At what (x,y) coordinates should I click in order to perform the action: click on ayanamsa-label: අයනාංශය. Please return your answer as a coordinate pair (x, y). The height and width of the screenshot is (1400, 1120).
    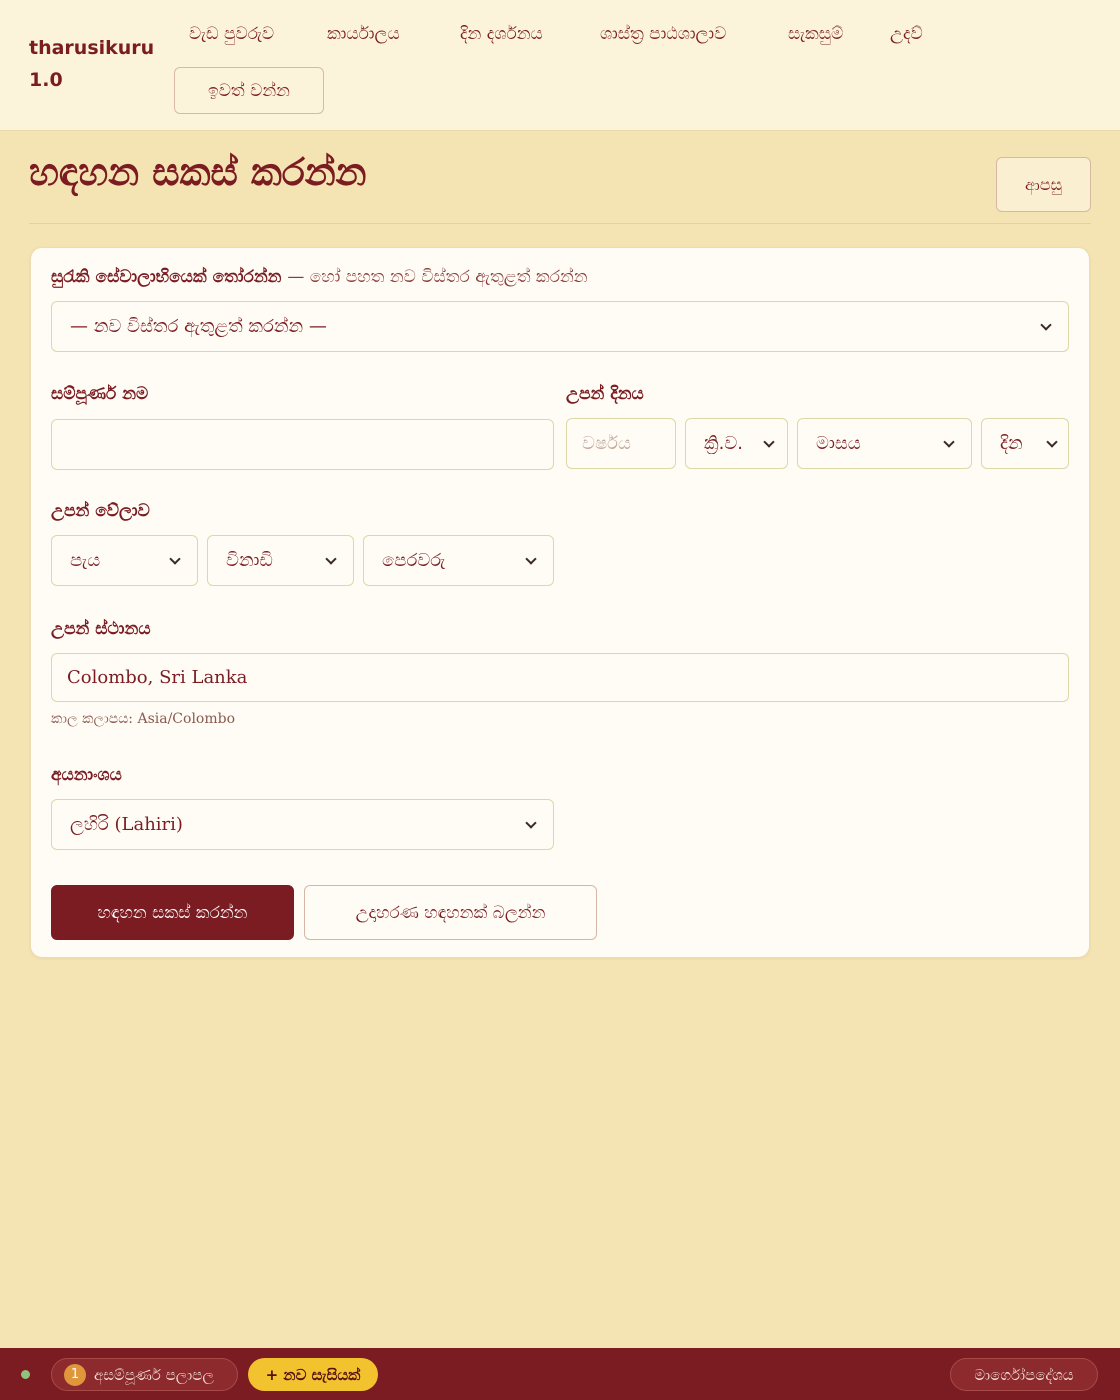
    Looking at the image, I should click on (86, 775).